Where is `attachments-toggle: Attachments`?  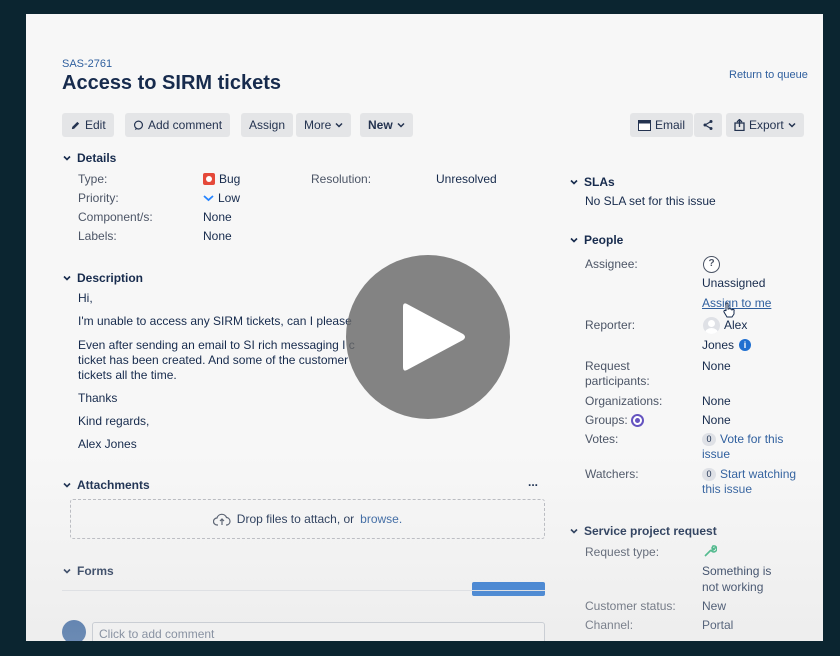 attachments-toggle: Attachments is located at coordinates (106, 485).